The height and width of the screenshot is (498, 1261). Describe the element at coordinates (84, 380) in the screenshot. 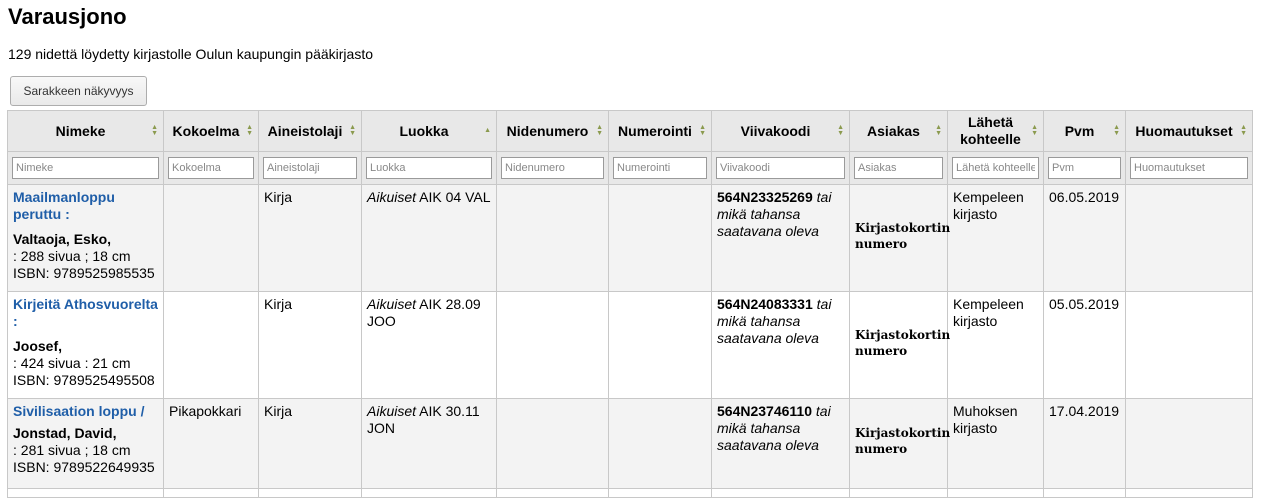

I see `isbn: ISBN: 9789525495508` at that location.